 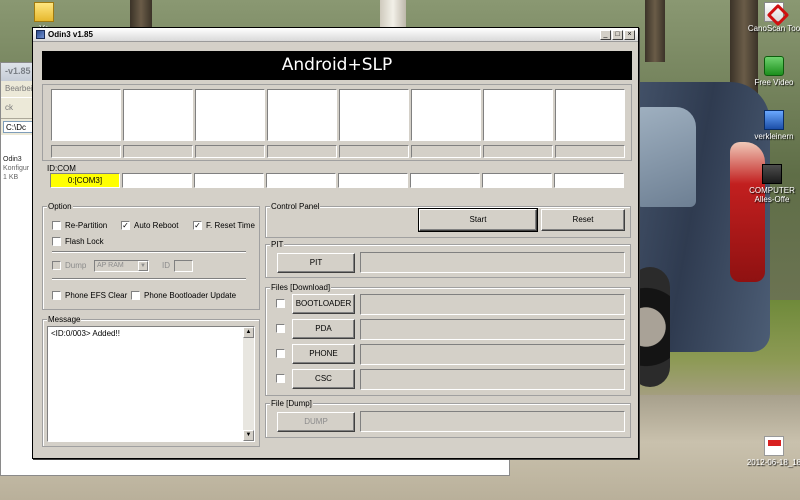 I want to click on desktop-icon-label: verkleinern, so click(x=774, y=136).